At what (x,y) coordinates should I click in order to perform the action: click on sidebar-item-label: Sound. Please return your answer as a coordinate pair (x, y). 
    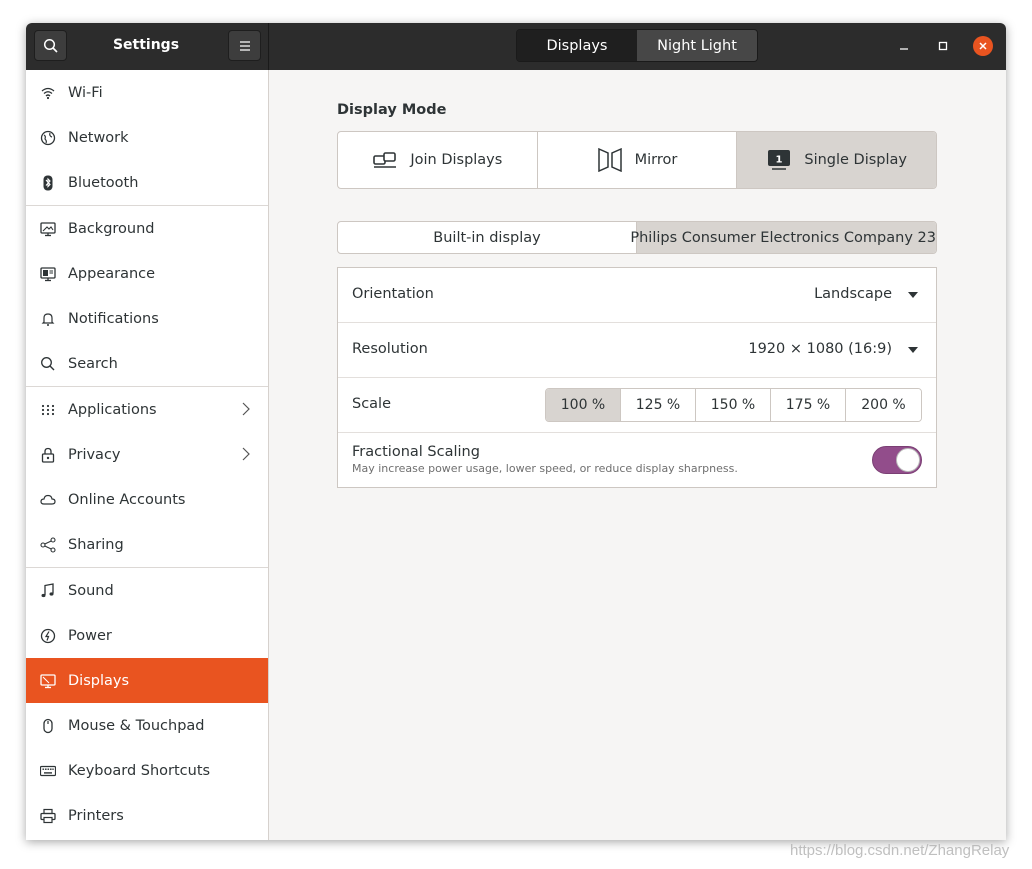
    Looking at the image, I should click on (91, 590).